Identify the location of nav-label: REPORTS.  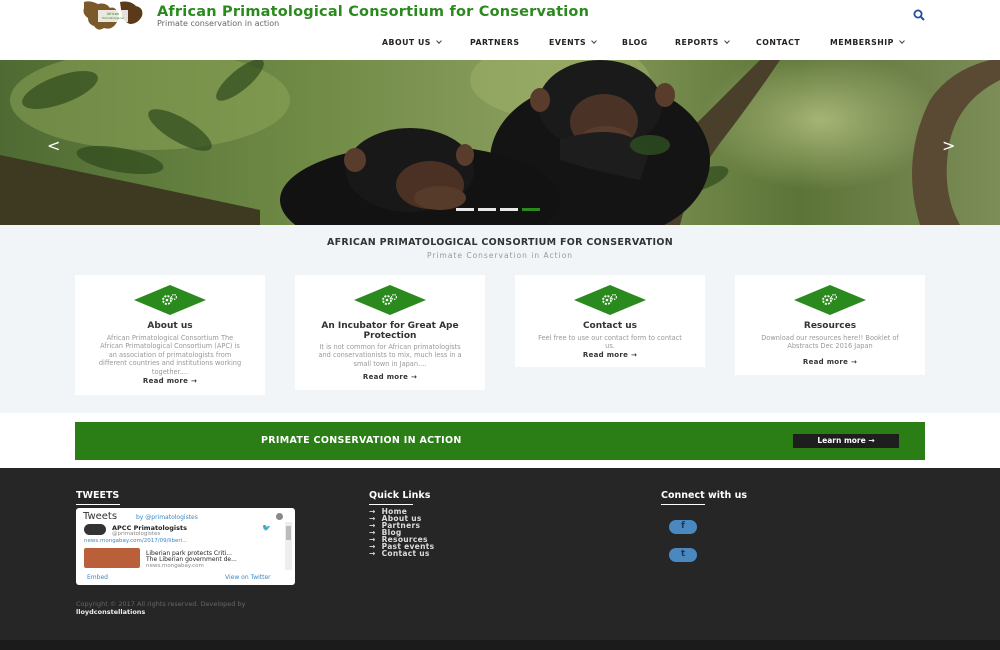
(697, 42).